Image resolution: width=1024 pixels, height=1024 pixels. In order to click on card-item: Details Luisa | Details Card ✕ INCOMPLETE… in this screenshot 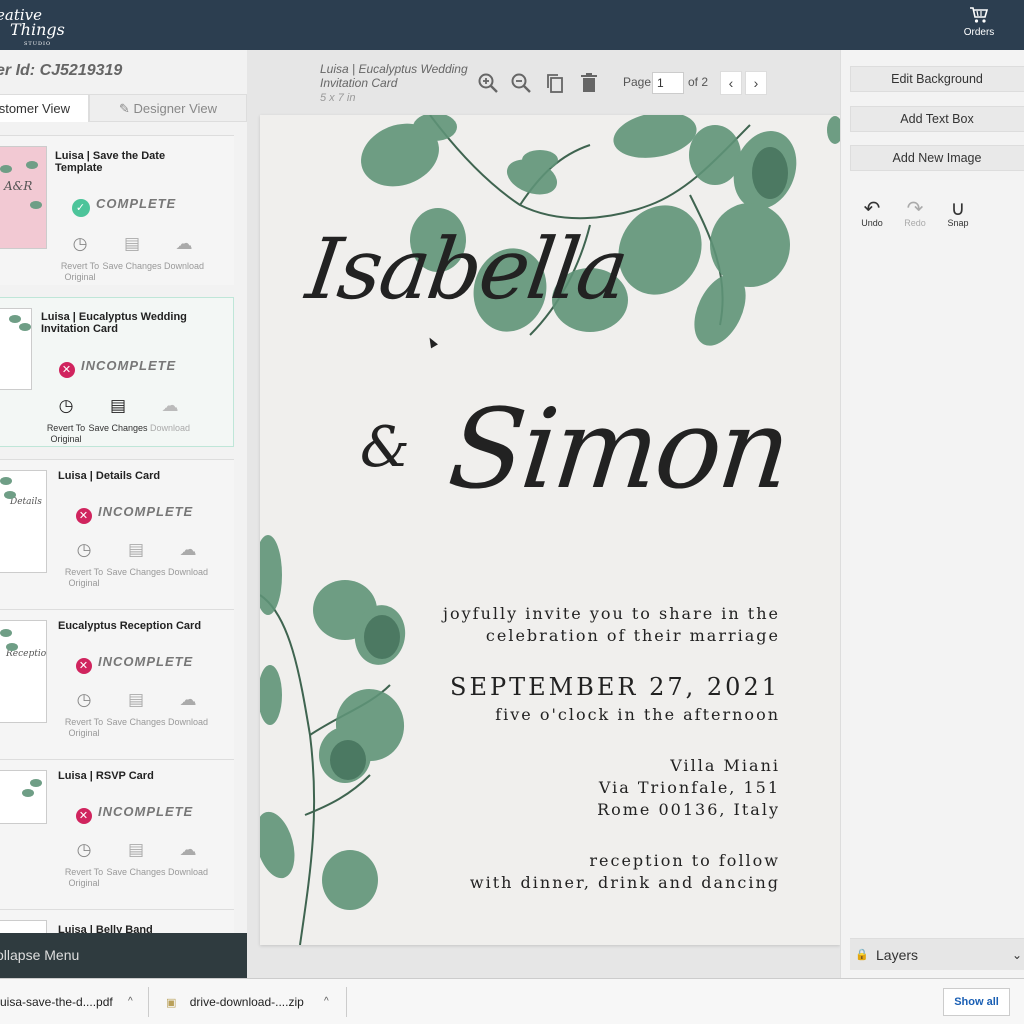, I will do `click(117, 534)`.